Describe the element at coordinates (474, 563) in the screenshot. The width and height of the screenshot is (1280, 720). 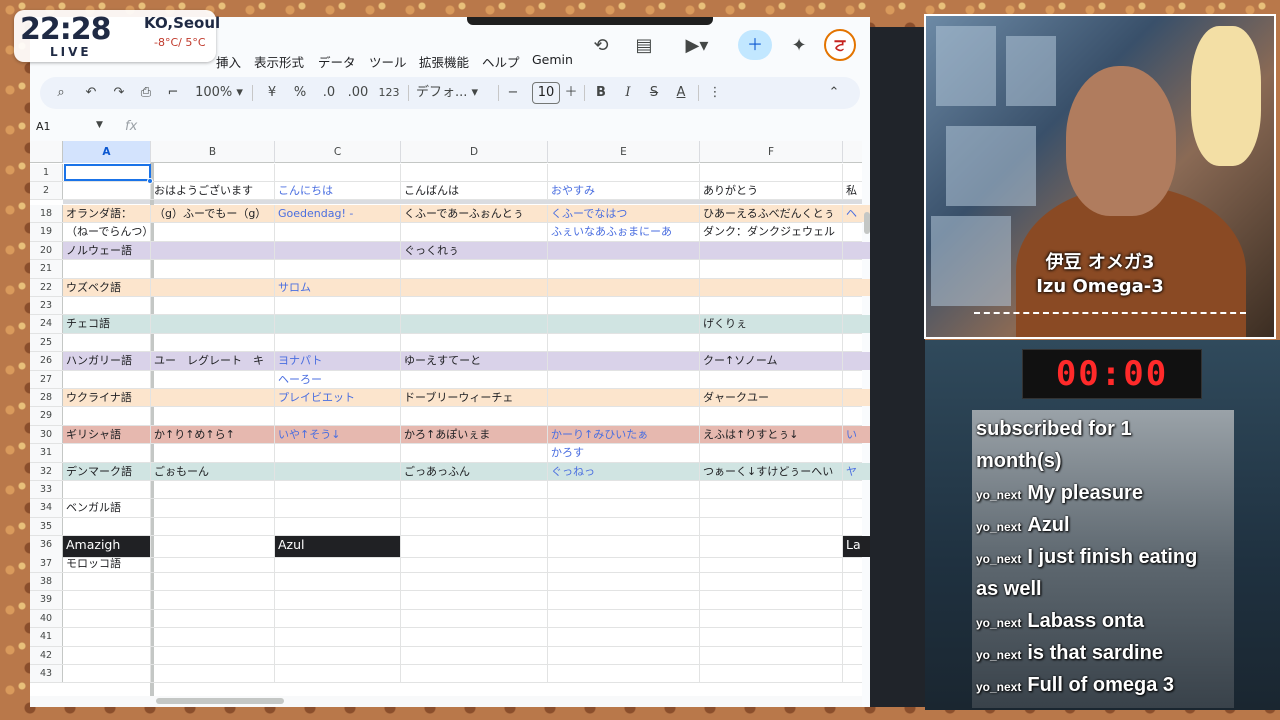
I see `cell-d37` at that location.